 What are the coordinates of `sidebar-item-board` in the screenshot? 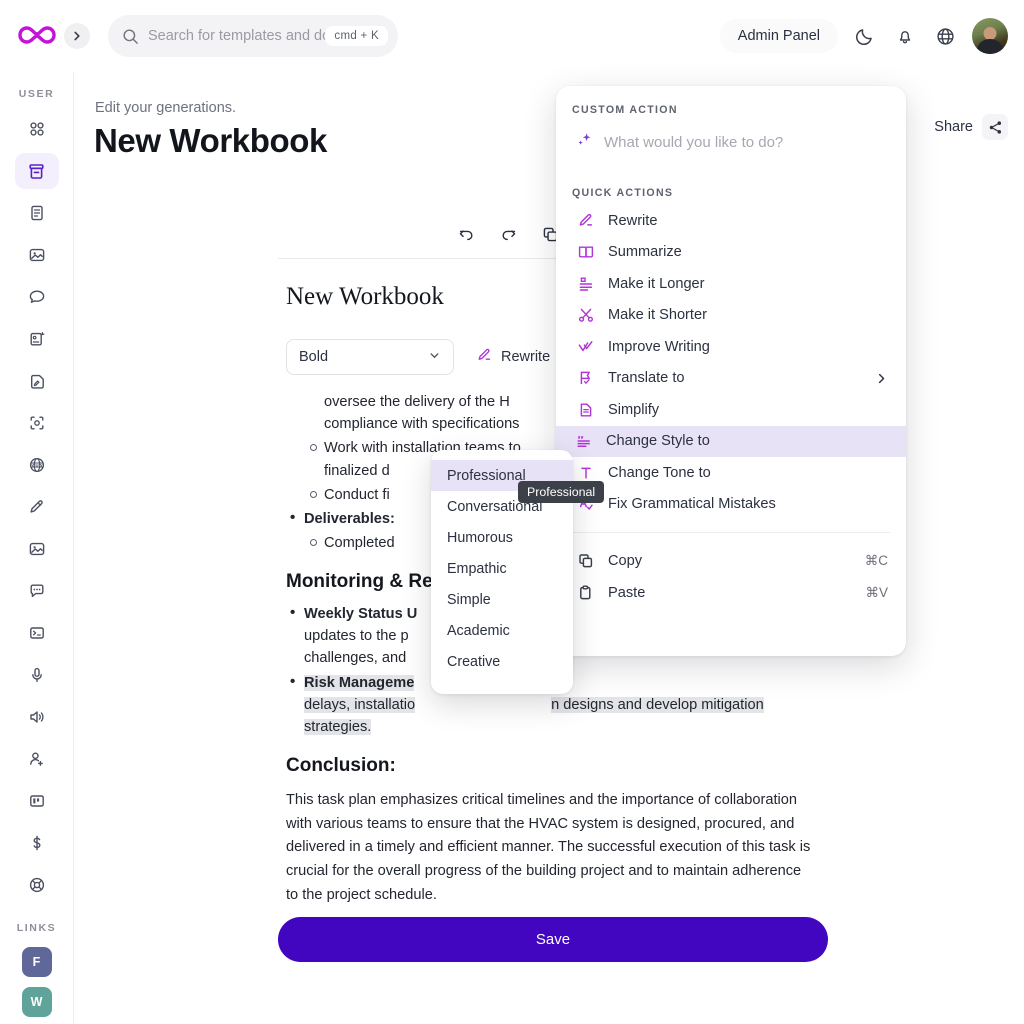 It's located at (37, 801).